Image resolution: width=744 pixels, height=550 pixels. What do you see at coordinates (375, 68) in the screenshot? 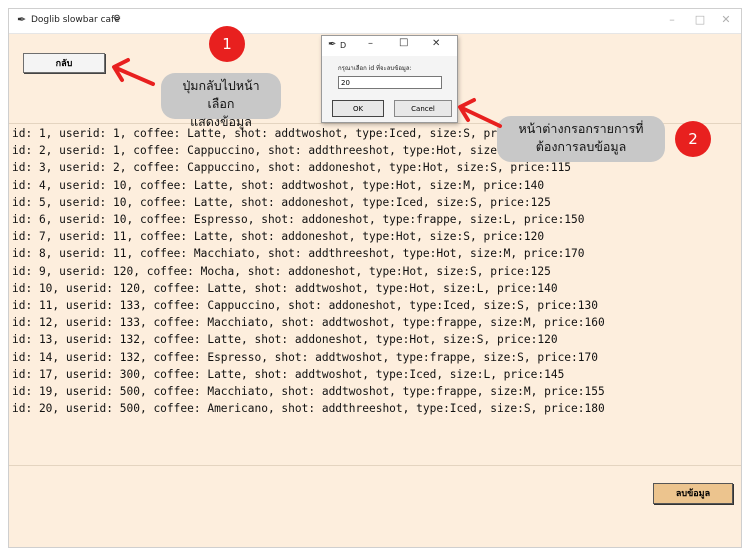
I see `dialog-prompt: กรุณาเลือก id ที่จะลบข้อมูล:` at bounding box center [375, 68].